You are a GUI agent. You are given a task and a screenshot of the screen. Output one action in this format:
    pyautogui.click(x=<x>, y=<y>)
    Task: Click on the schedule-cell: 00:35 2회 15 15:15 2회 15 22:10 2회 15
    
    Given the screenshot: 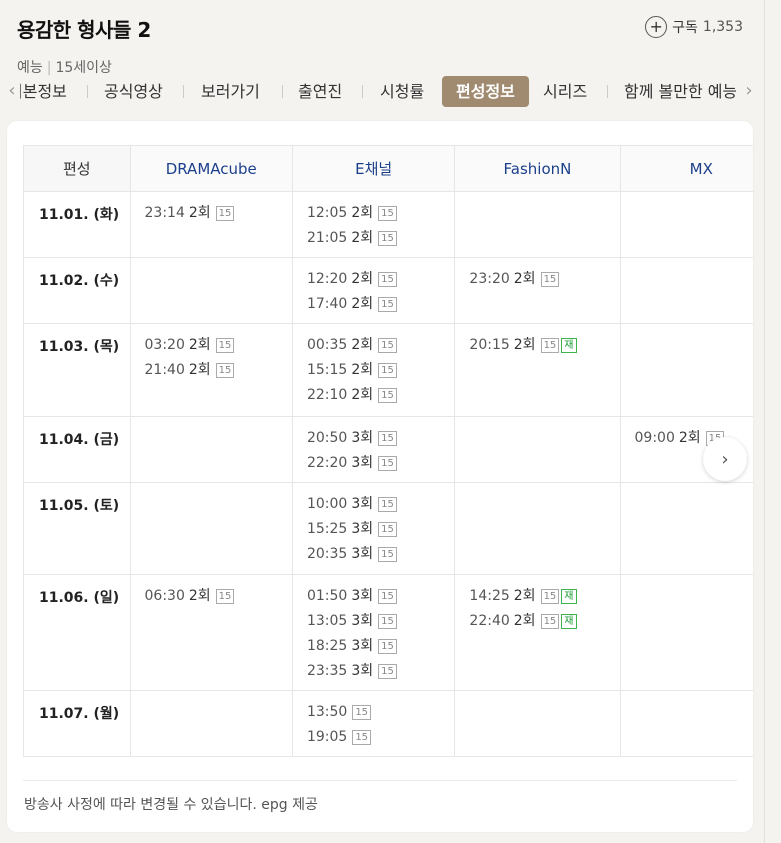 What is the action you would take?
    pyautogui.click(x=373, y=370)
    